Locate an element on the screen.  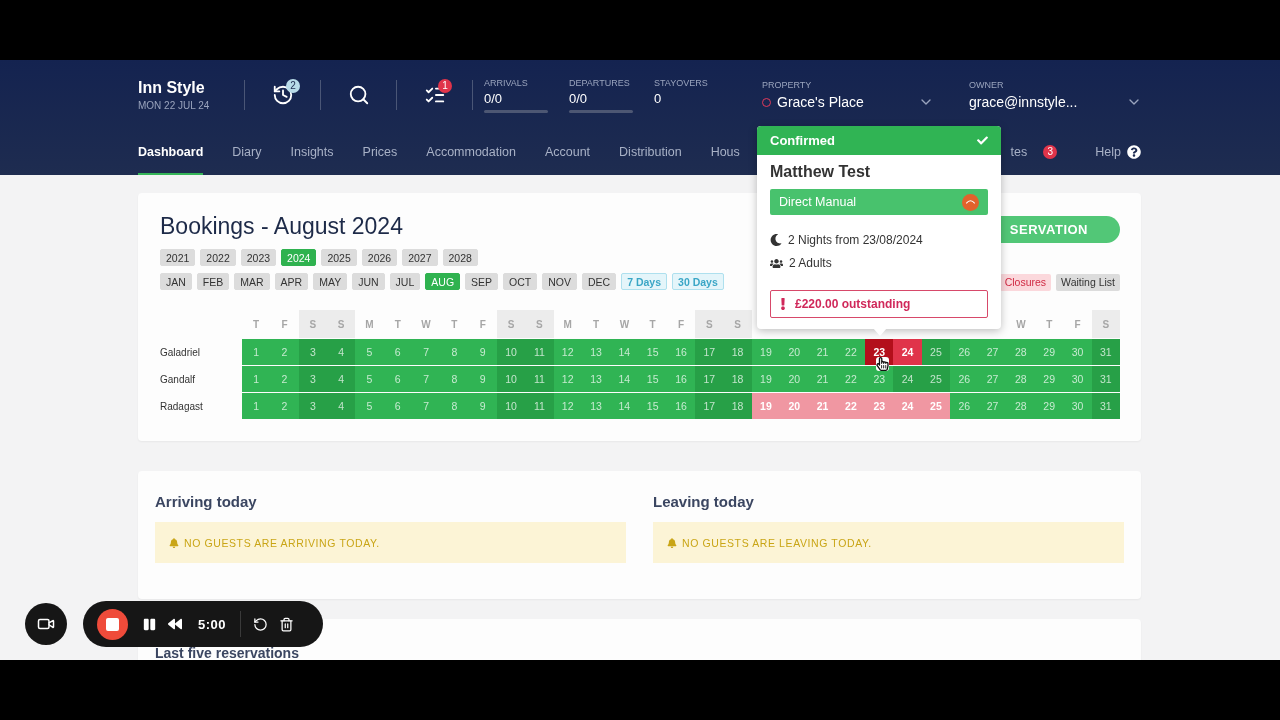
year-tab: 2022 is located at coordinates (218, 257).